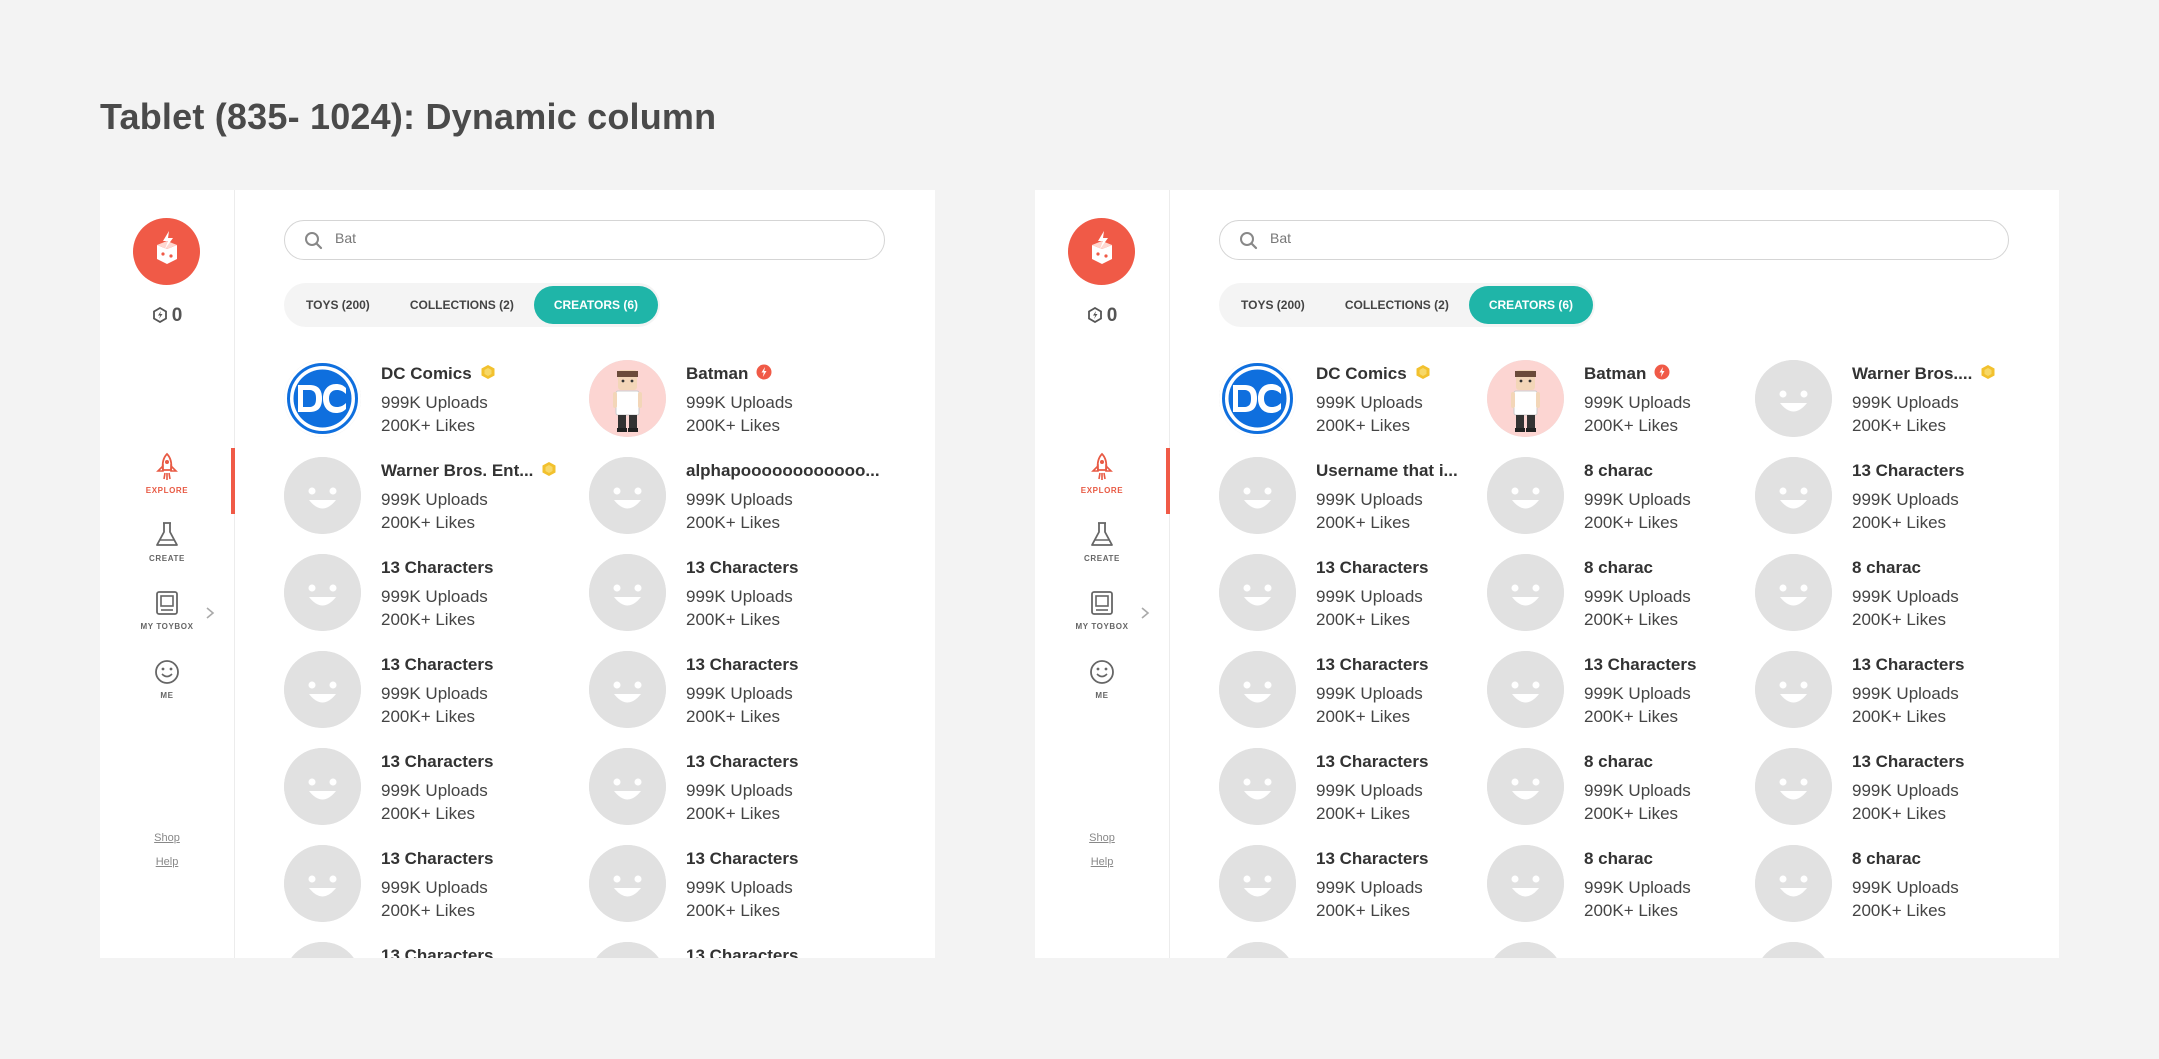 The width and height of the screenshot is (2159, 1059). I want to click on chevron-right-icon, so click(210, 613).